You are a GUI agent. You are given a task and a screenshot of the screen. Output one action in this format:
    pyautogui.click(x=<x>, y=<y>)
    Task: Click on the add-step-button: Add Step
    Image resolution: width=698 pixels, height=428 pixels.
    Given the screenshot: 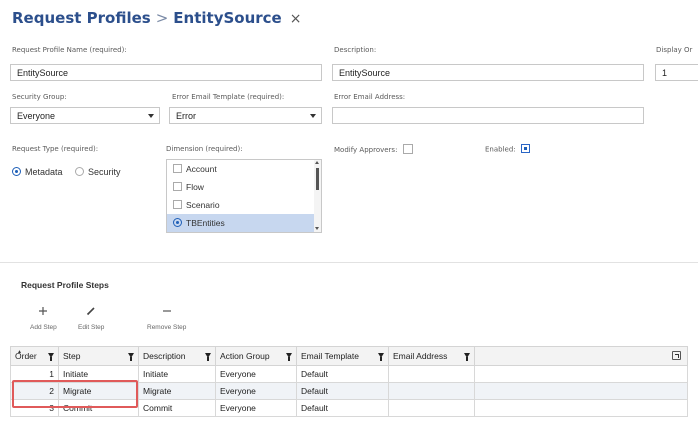 What is the action you would take?
    pyautogui.click(x=43, y=318)
    